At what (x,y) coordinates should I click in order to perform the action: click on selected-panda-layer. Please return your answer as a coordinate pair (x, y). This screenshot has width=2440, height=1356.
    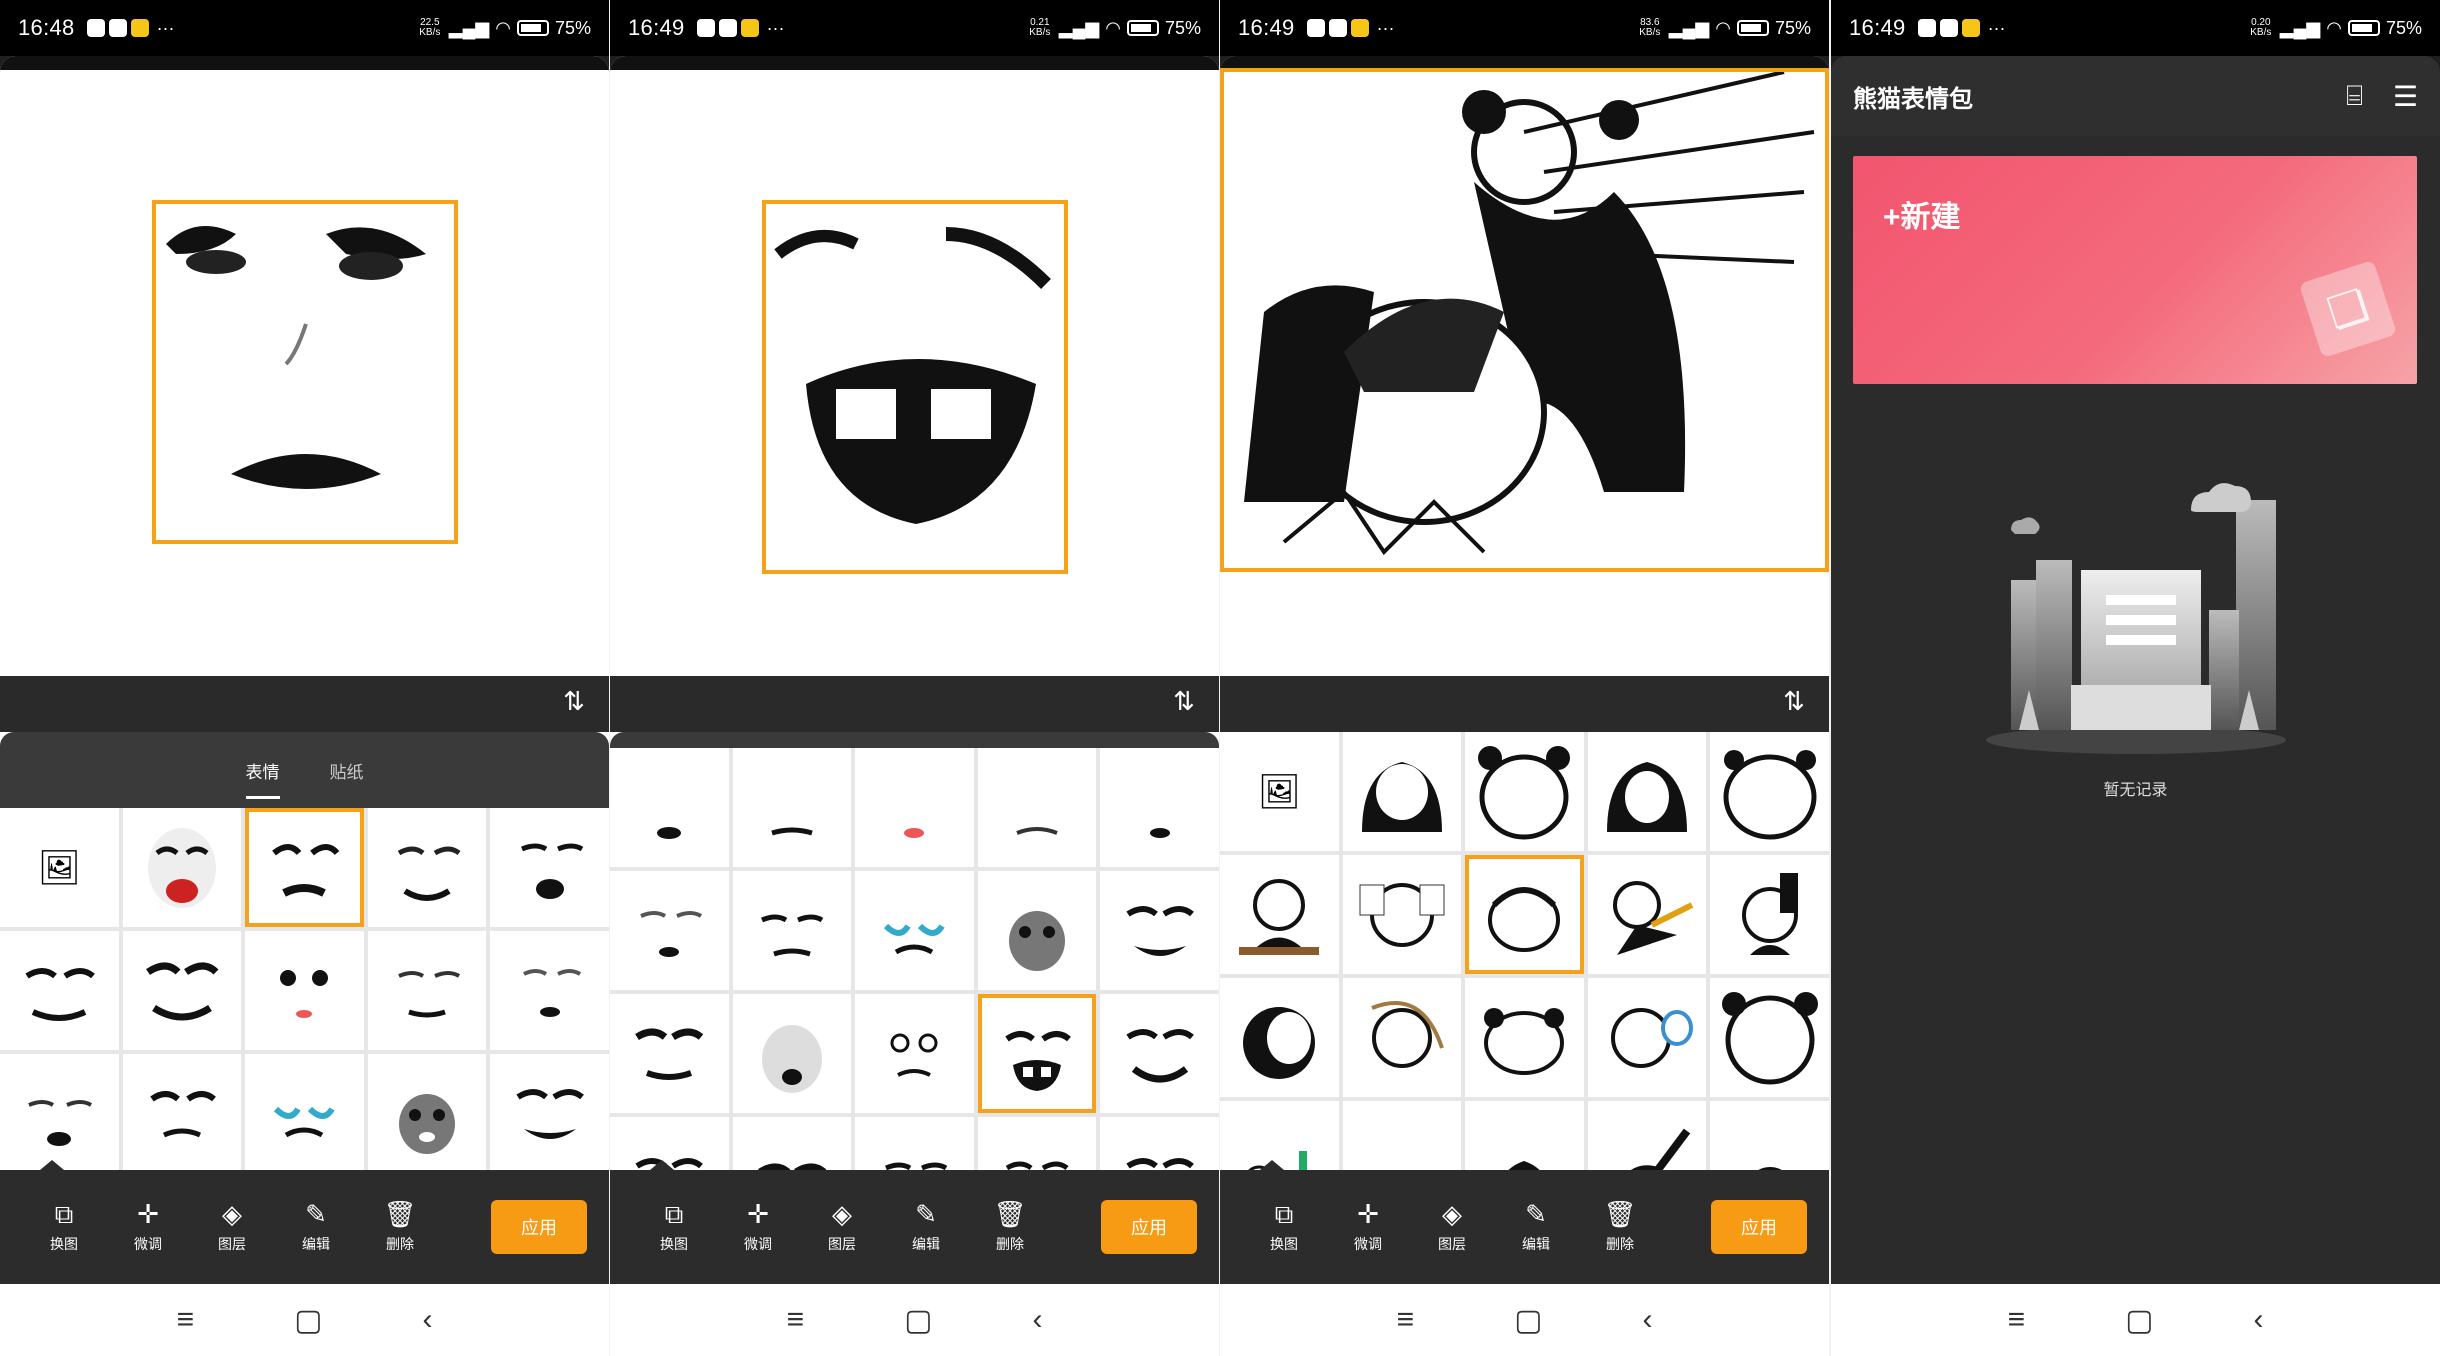
    Looking at the image, I should click on (1524, 320).